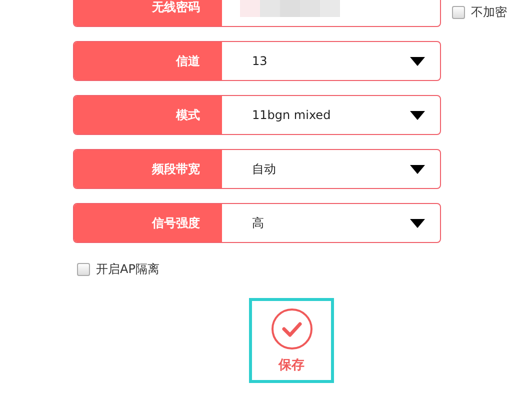 This screenshot has width=525, height=406. Describe the element at coordinates (331, 115) in the screenshot. I see `dropdown: 11bgn mixed` at that location.